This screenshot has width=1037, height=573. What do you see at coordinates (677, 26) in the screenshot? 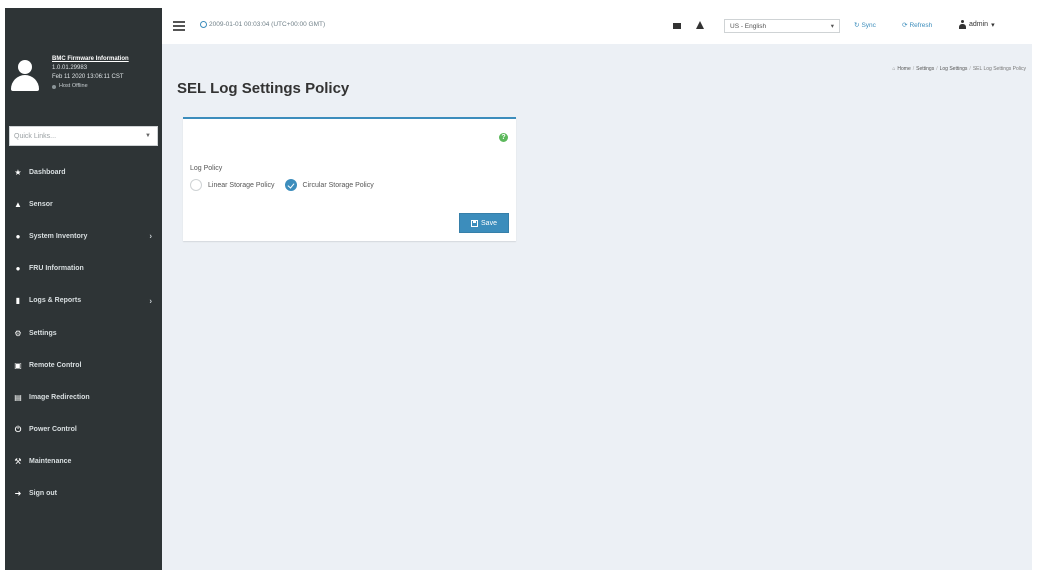
I see `mail-icon` at bounding box center [677, 26].